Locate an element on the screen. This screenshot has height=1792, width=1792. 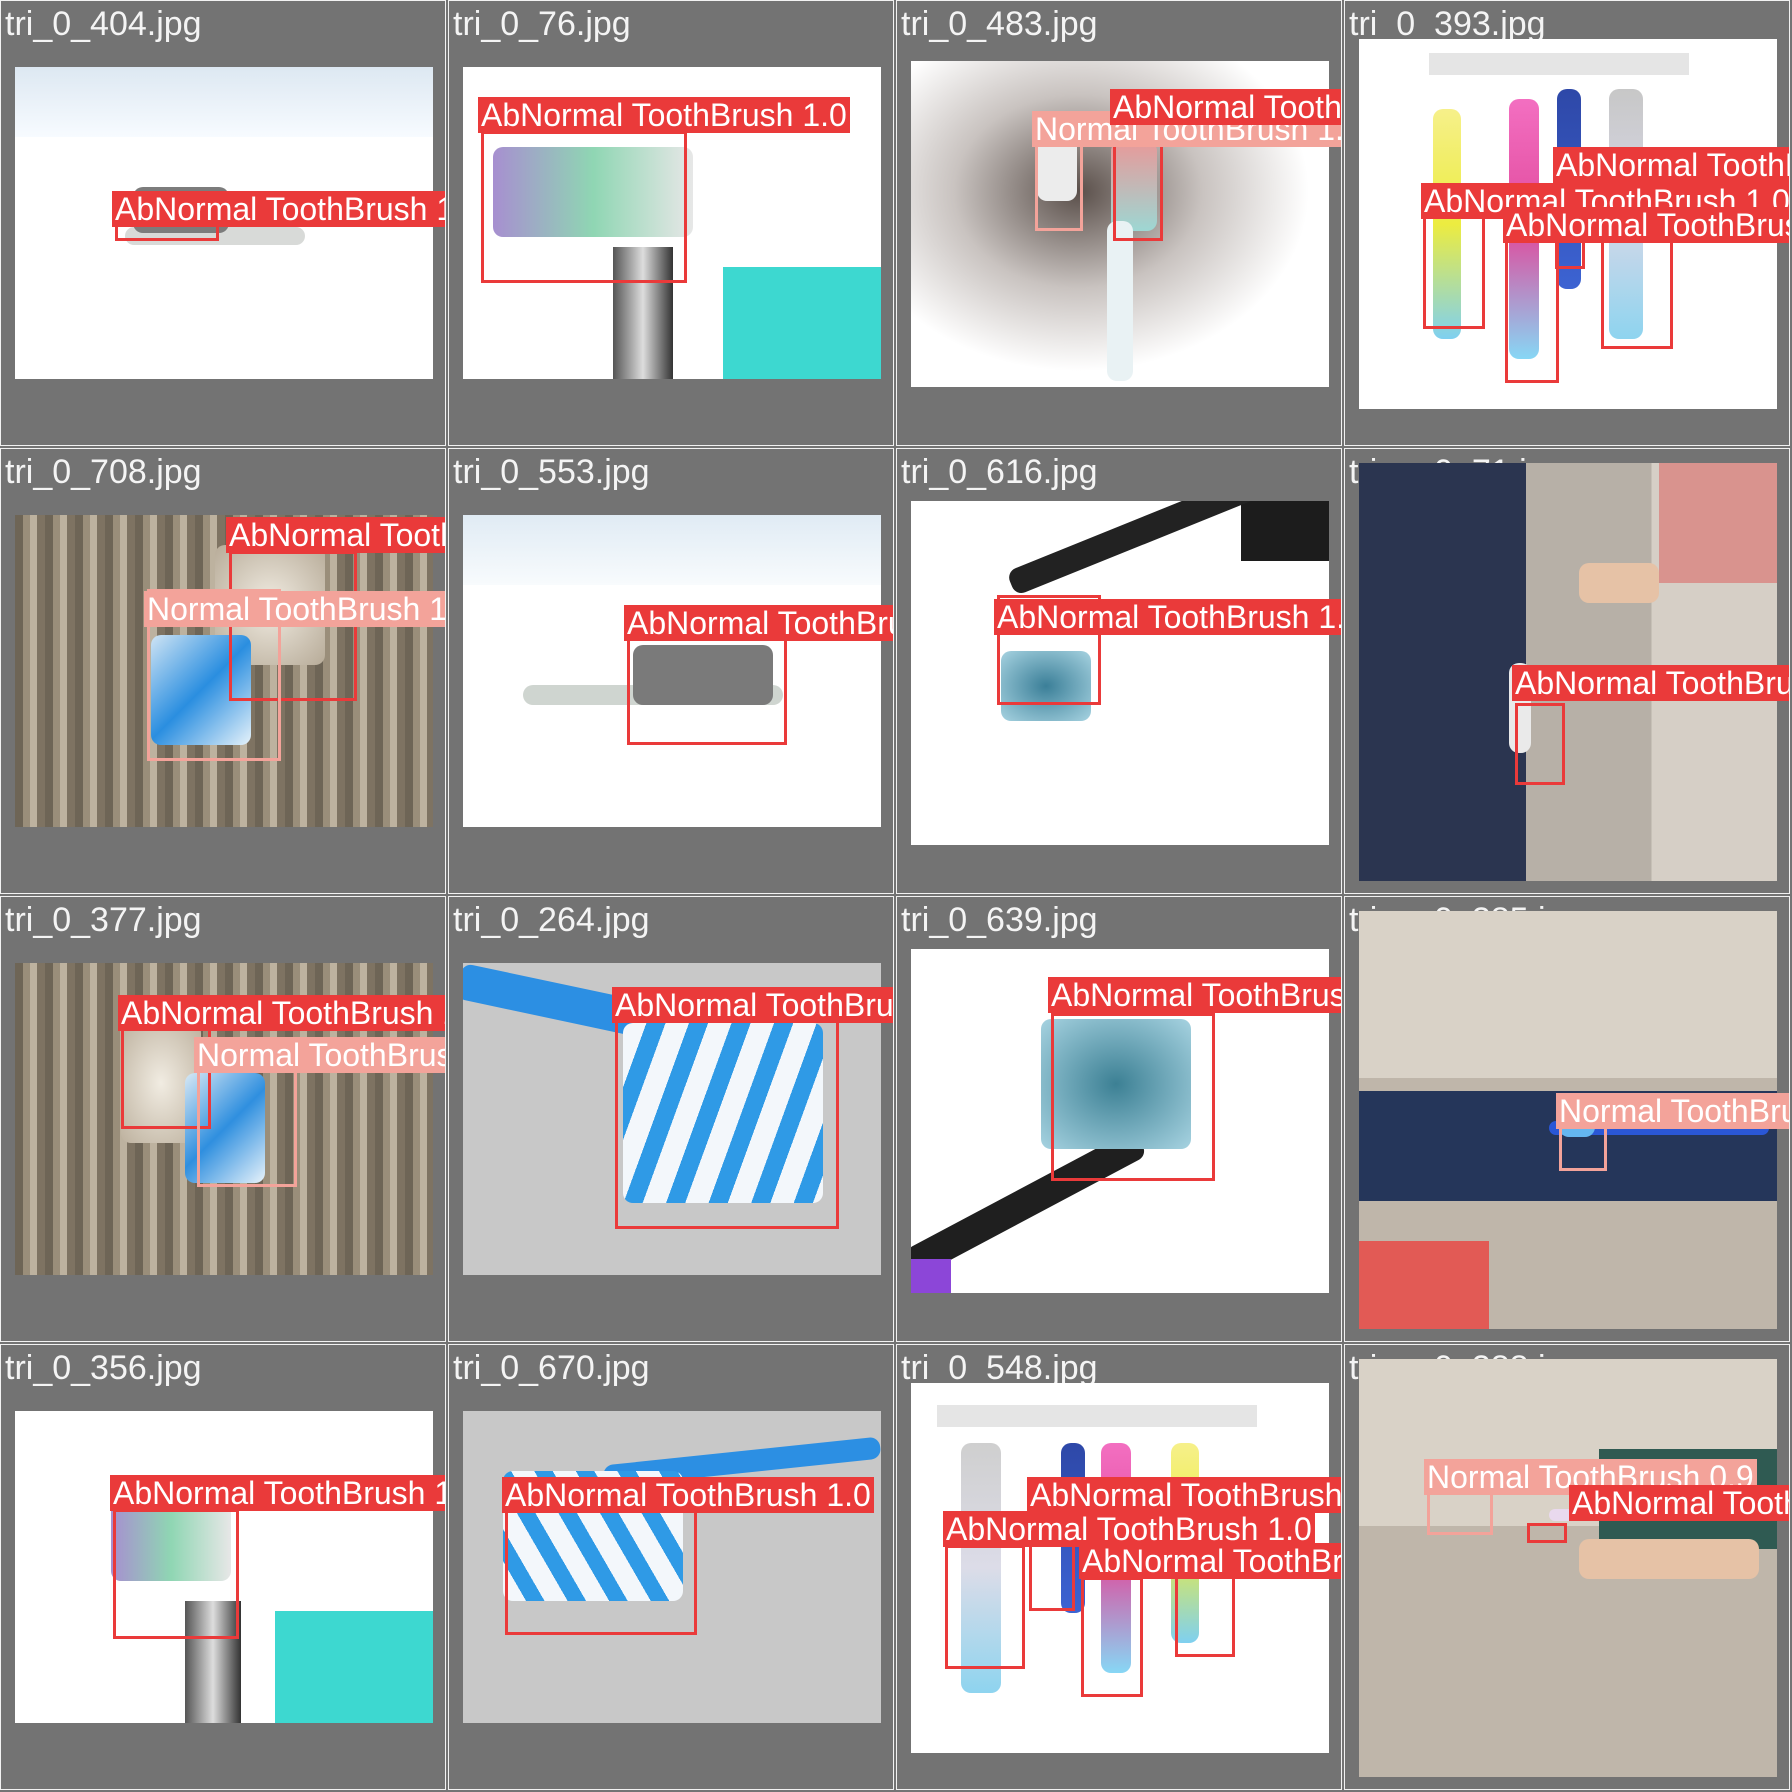
tile-filename: tri_0_483.jpg is located at coordinates (999, 24).